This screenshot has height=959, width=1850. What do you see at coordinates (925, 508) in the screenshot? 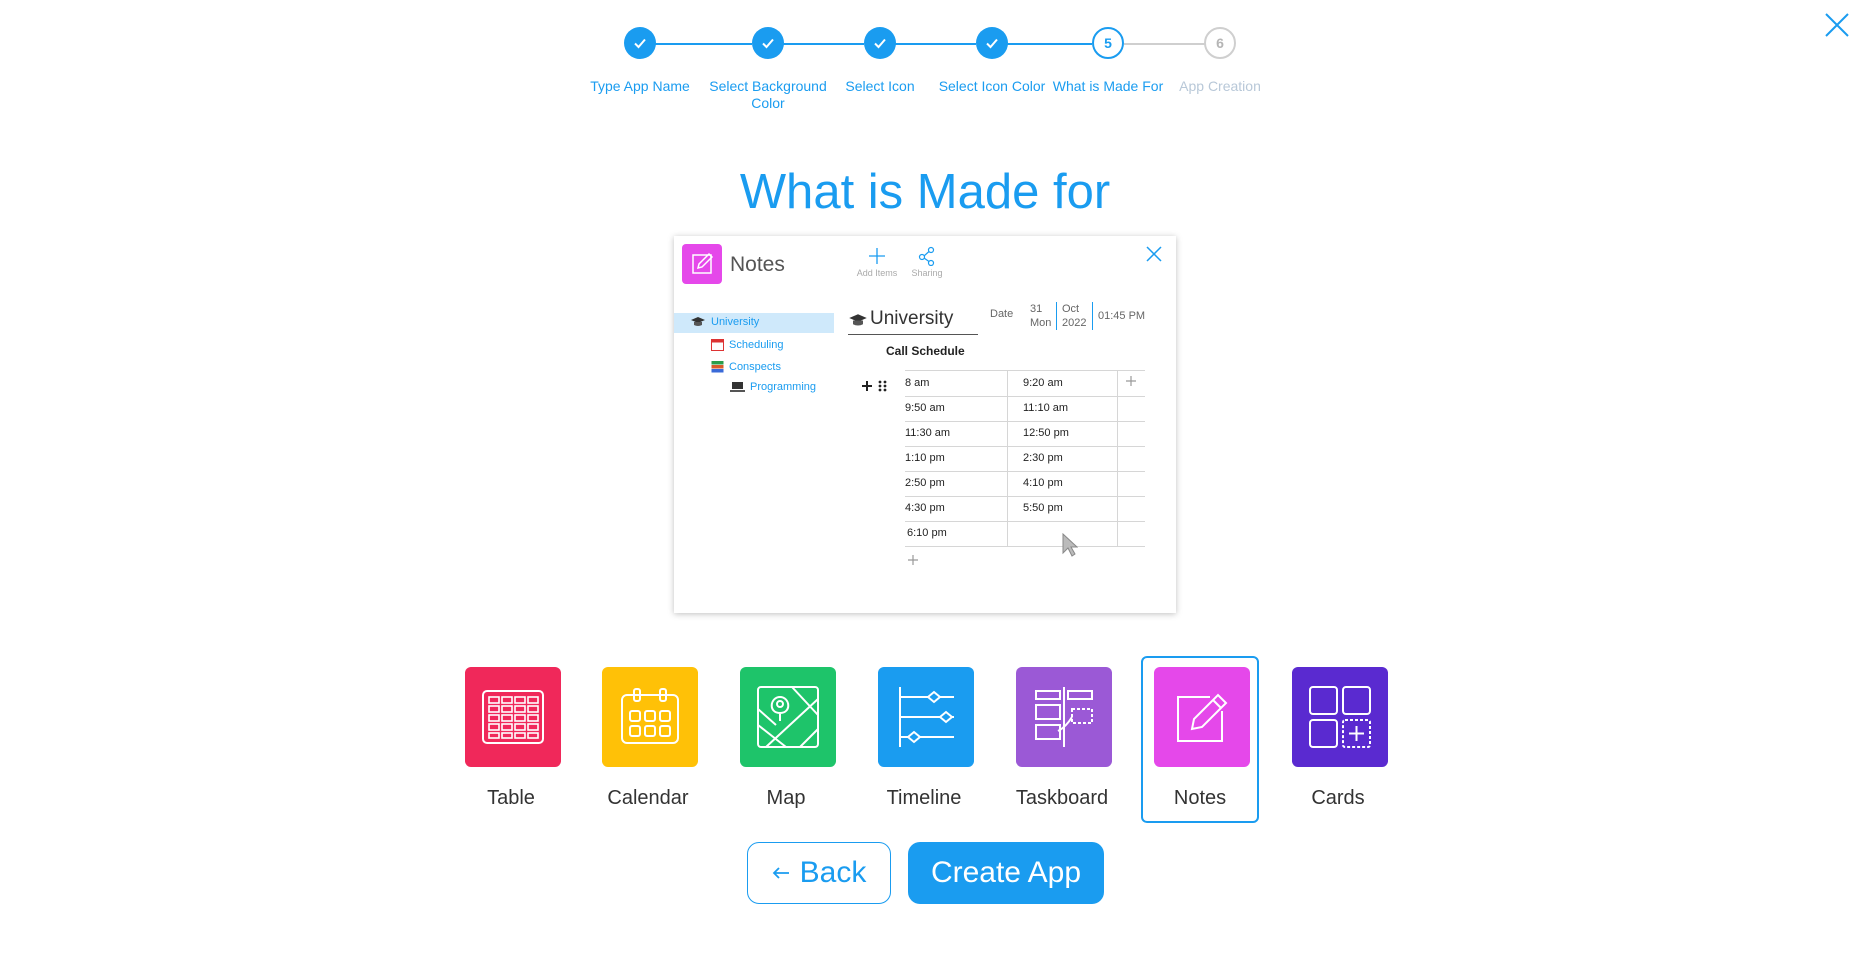
I see `cell-start: 4:30 pm` at bounding box center [925, 508].